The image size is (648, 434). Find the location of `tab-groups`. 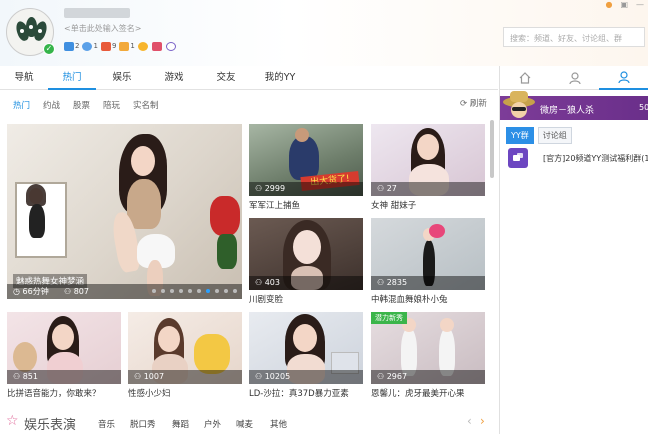

tab-groups is located at coordinates (623, 78).